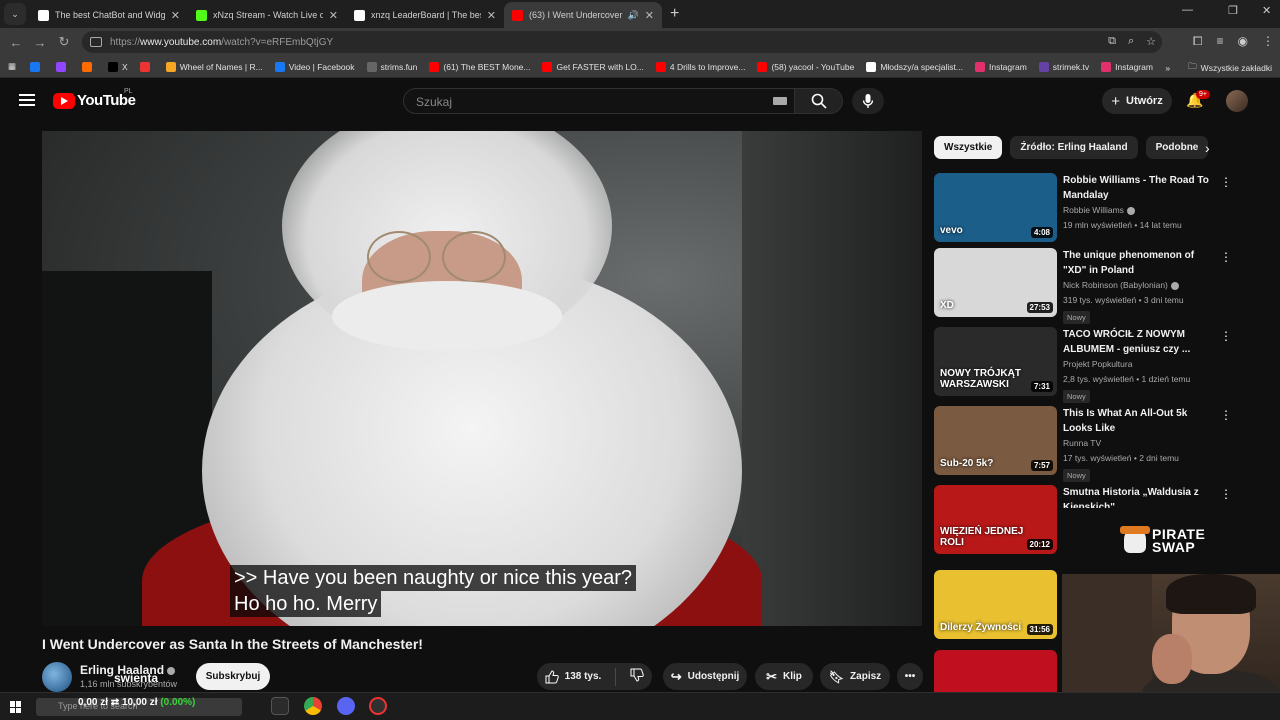 The height and width of the screenshot is (720, 1280). Describe the element at coordinates (1266, 10) in the screenshot. I see `window-close-icon: ✕` at that location.